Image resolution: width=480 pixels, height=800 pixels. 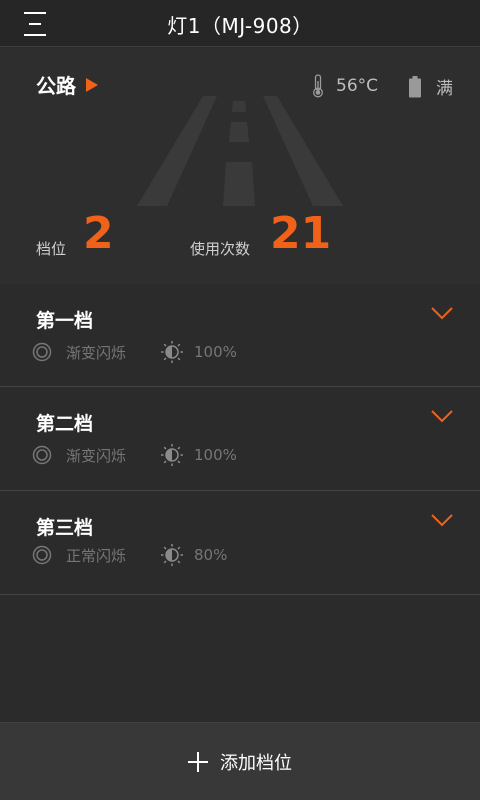 What do you see at coordinates (240, 335) in the screenshot?
I see `gear-item: 第一档 渐变闪烁 100%` at bounding box center [240, 335].